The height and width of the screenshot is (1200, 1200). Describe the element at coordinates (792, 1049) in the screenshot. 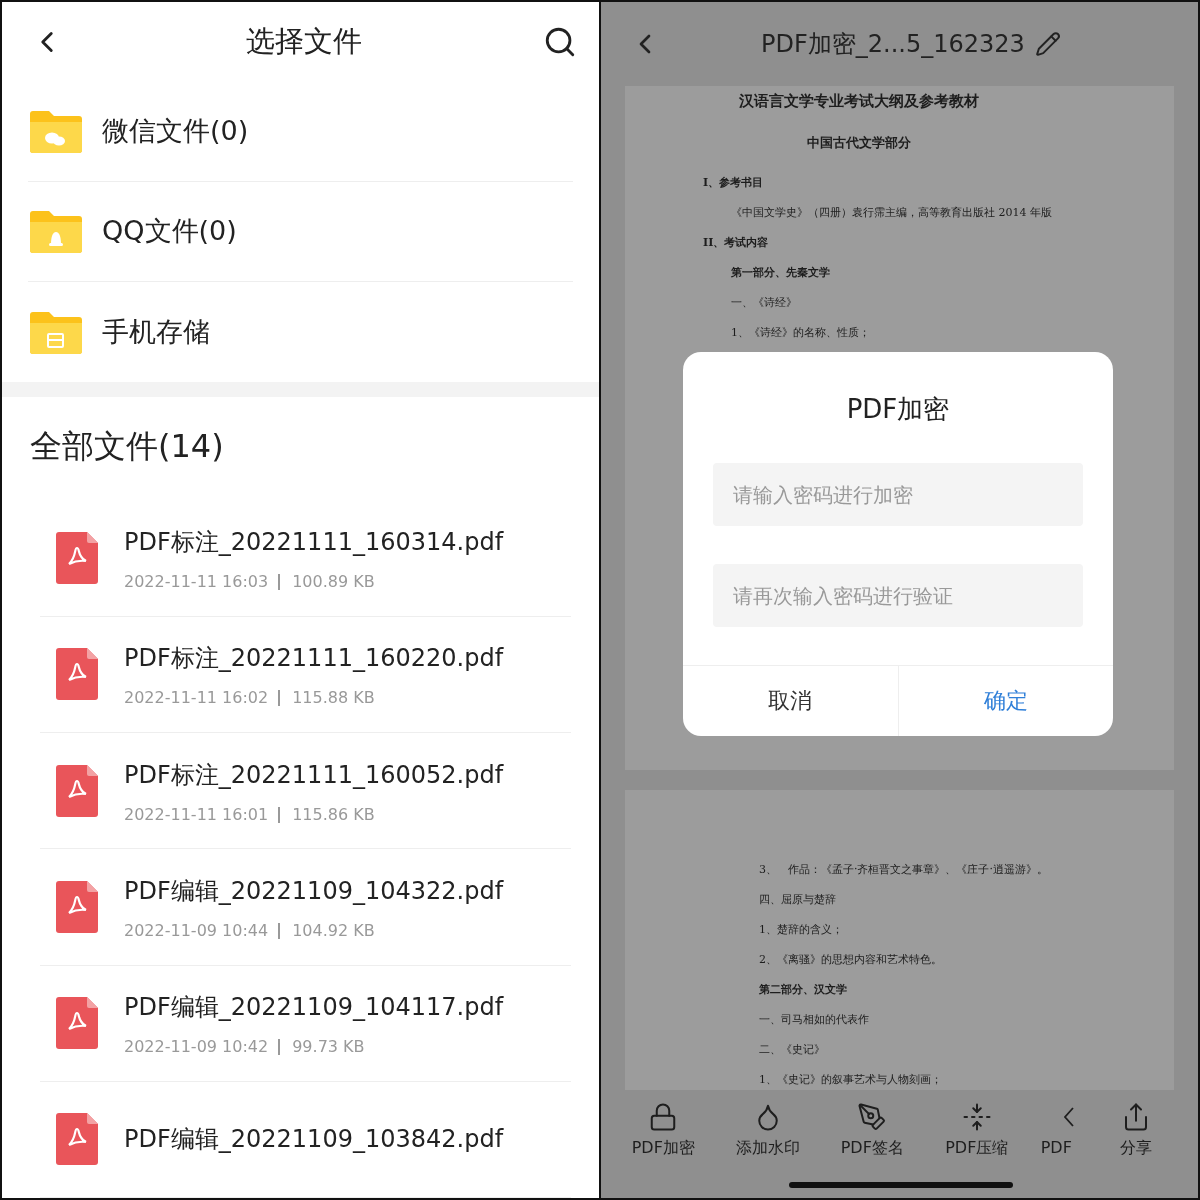

I see `document-text: 二、《史记》` at that location.